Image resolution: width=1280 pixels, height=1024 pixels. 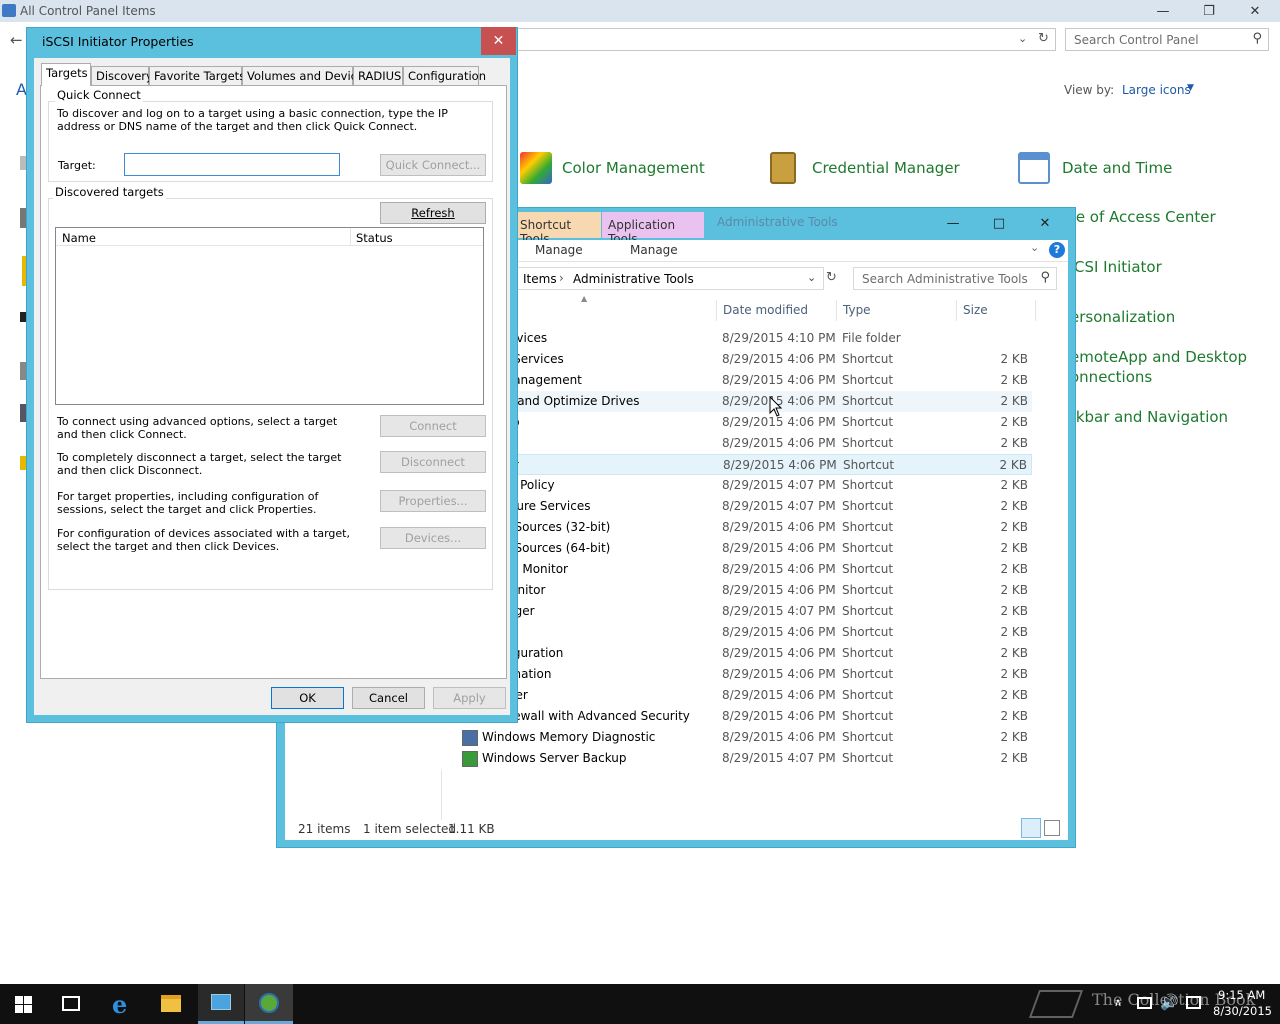 I want to click on at-search-box: Search Administrative Tools ⚲, so click(x=955, y=278).